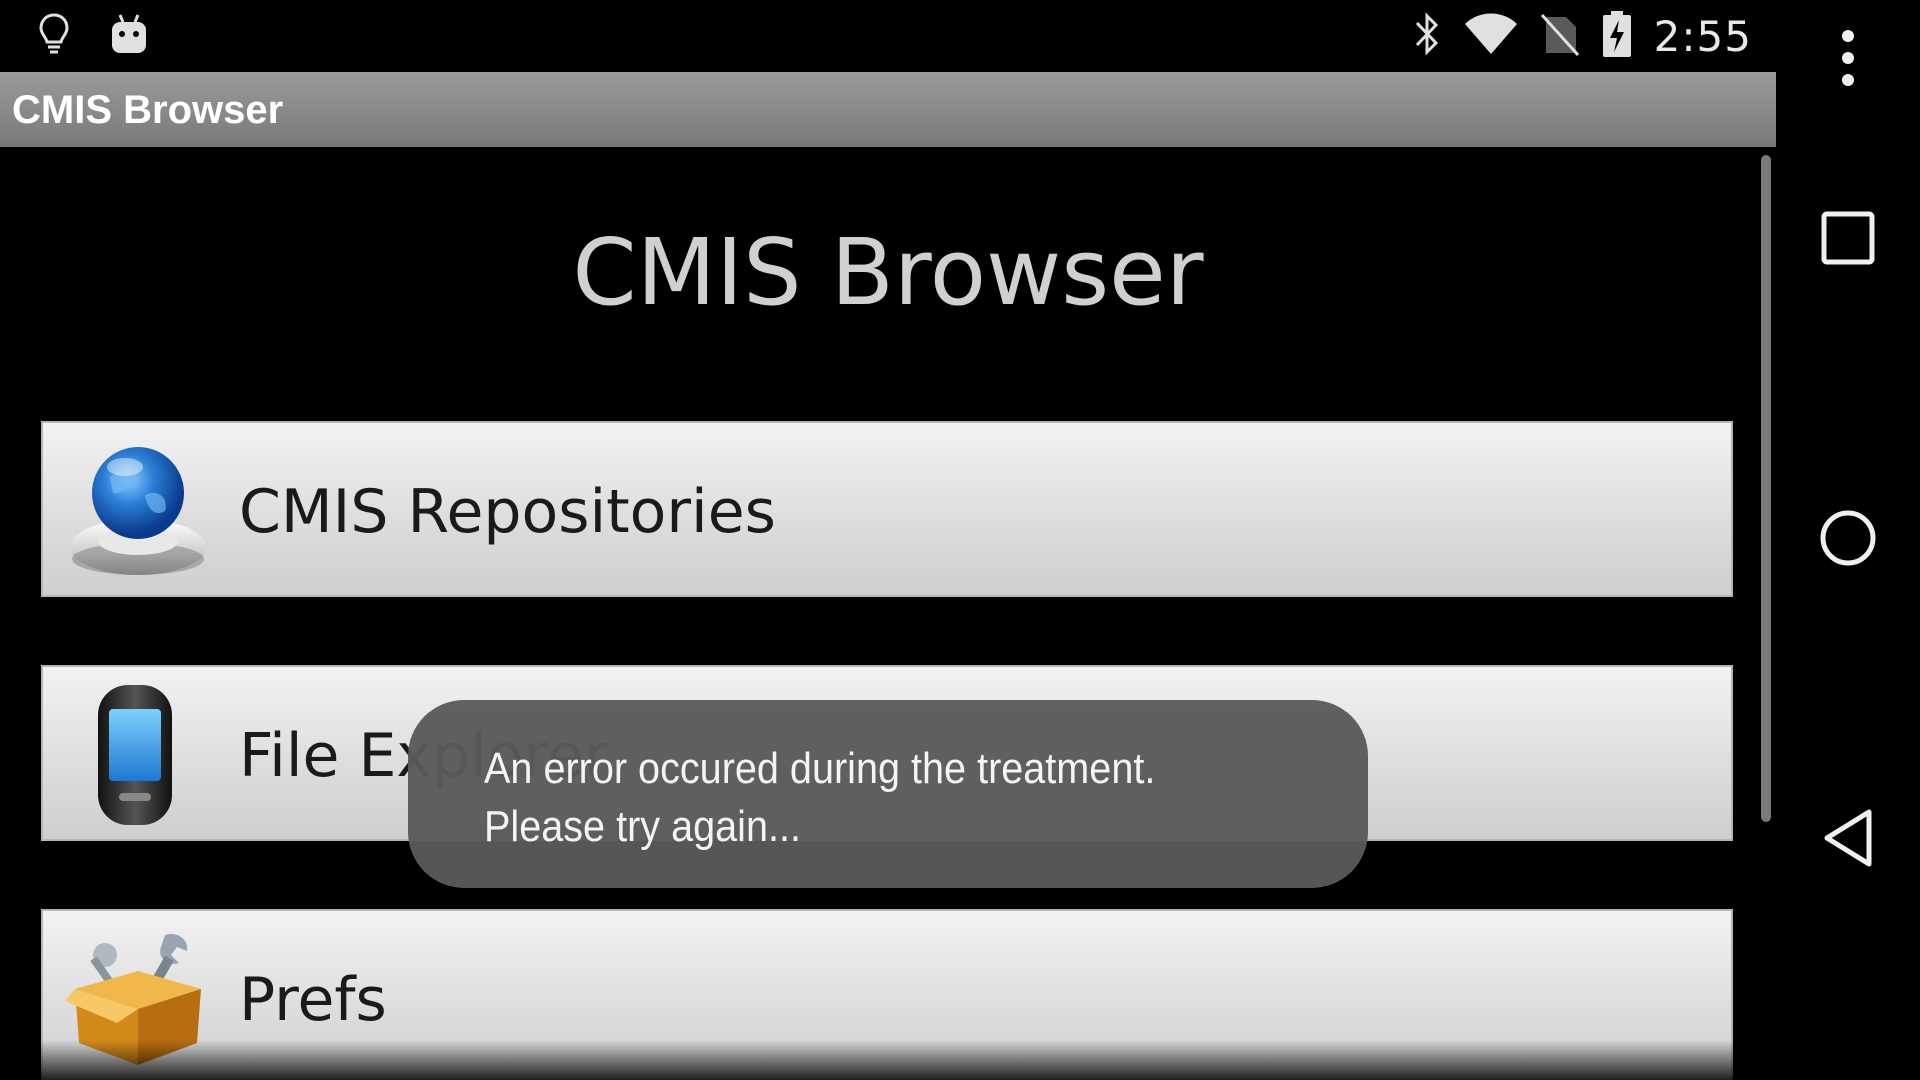 The height and width of the screenshot is (1080, 1920). What do you see at coordinates (129, 36) in the screenshot?
I see `android-icon` at bounding box center [129, 36].